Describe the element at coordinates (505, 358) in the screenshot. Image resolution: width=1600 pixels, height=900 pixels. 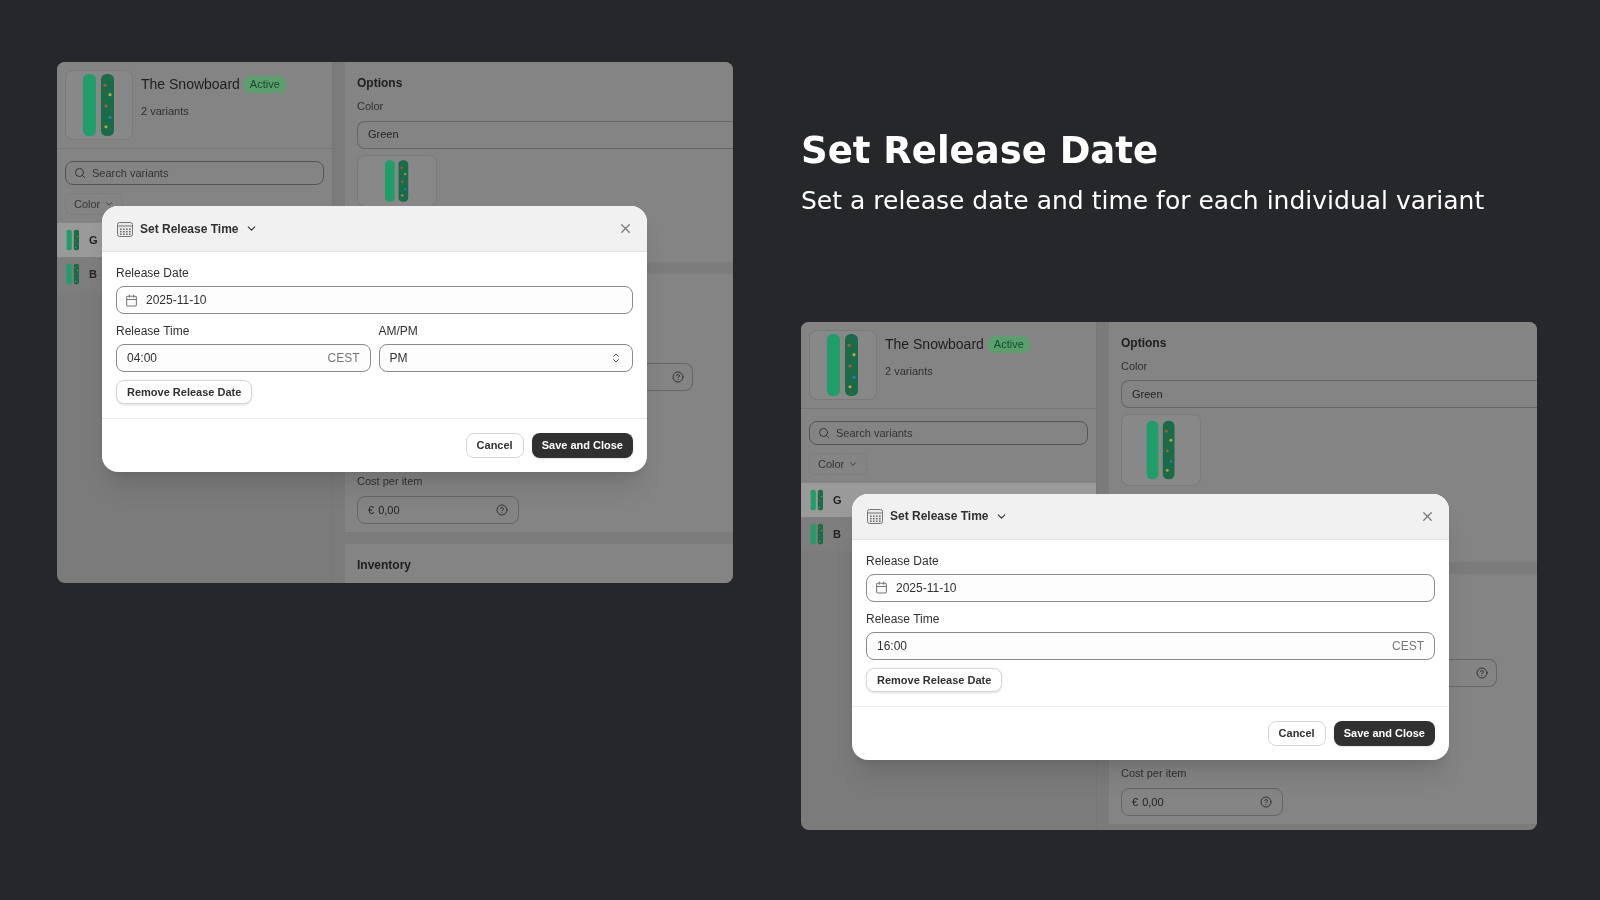
I see `ampm-select: PM` at that location.